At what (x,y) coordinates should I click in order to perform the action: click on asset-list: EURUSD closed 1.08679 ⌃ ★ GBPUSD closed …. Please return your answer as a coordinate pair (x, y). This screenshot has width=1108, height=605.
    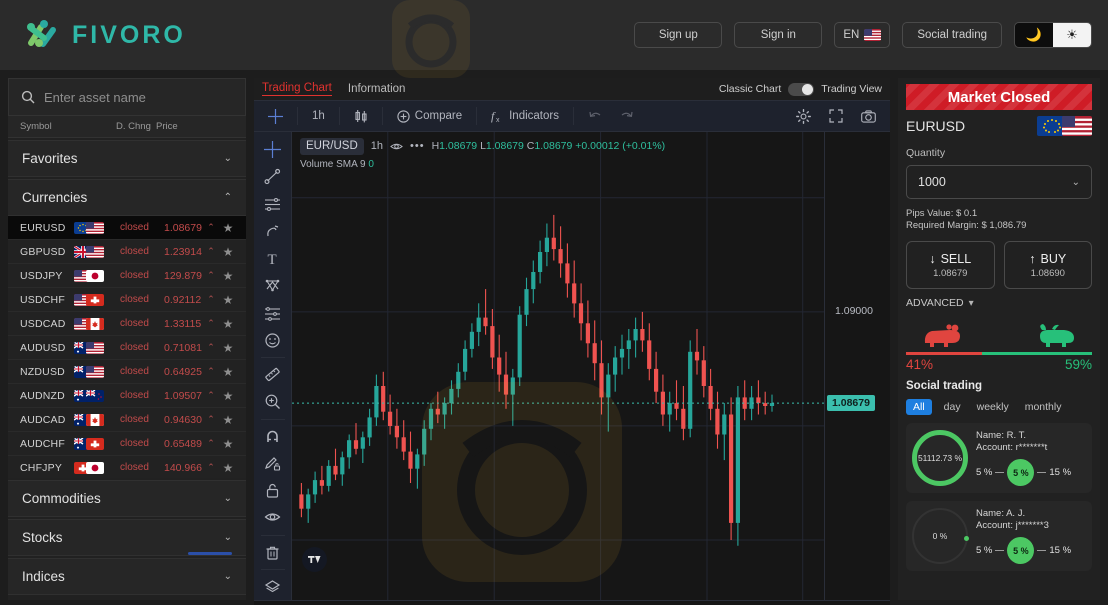
    Looking at the image, I should click on (127, 347).